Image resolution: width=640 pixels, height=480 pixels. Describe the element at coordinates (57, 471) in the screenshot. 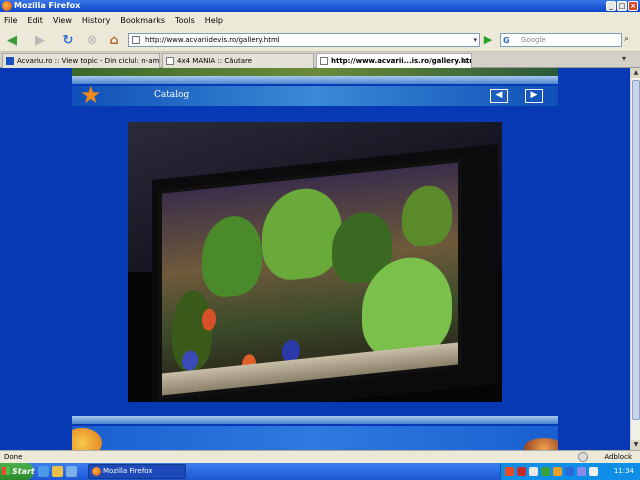

I see `quicklaunch-explorer-icon` at that location.